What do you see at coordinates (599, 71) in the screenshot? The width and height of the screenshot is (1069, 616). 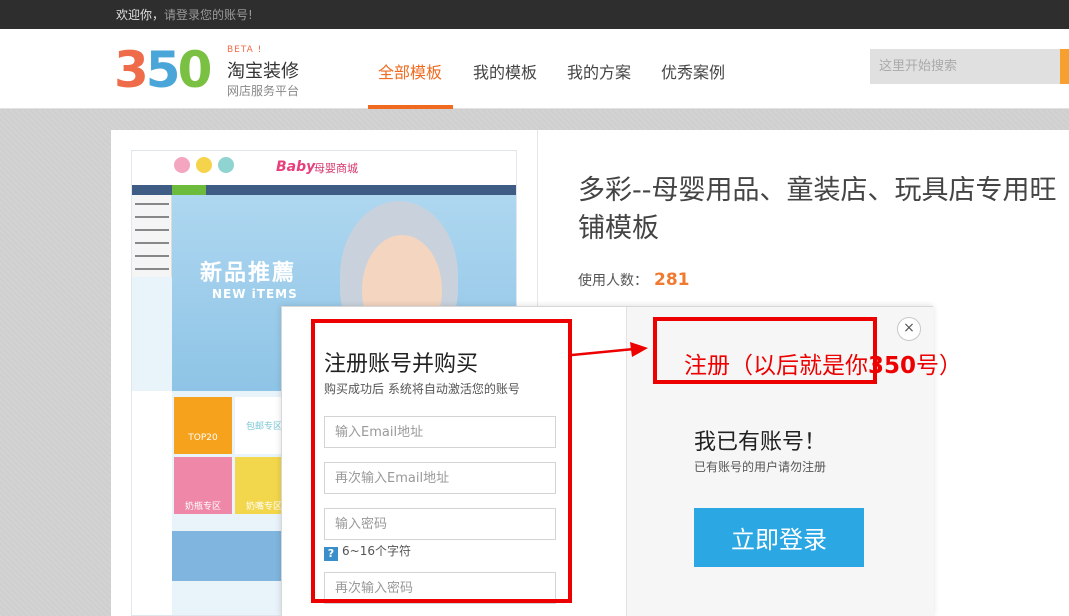 I see `nav-my-plans: 我的方案` at bounding box center [599, 71].